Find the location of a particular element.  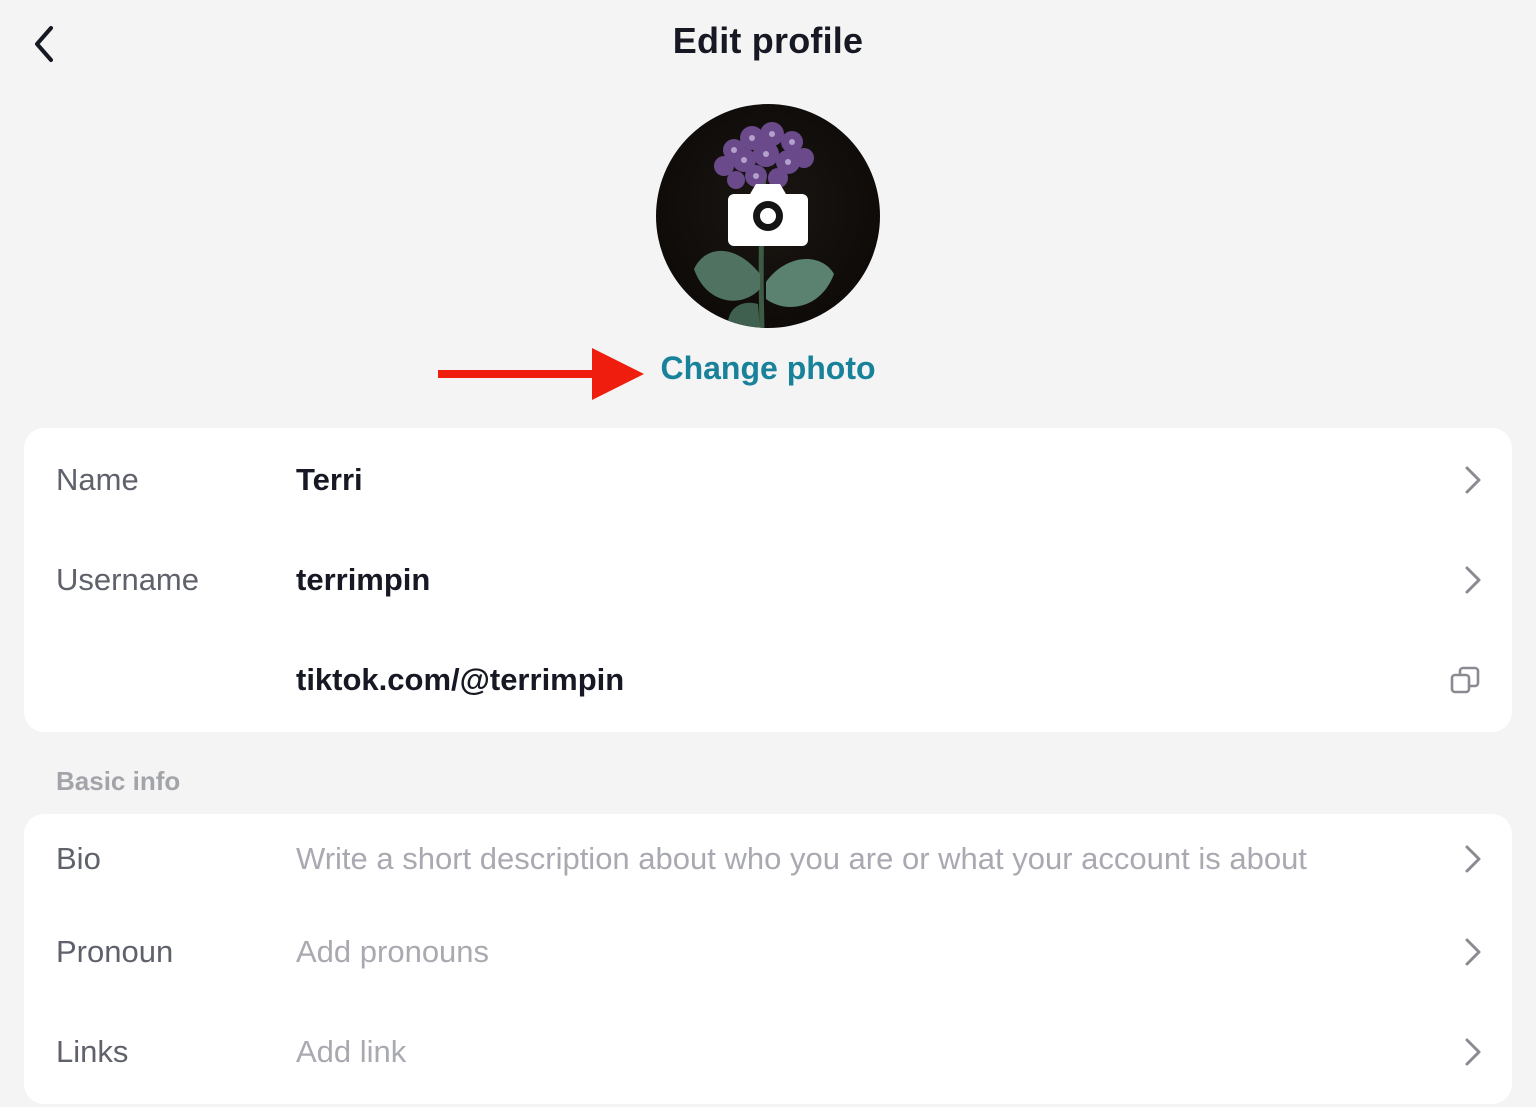

username-value: terrimpin is located at coordinates (363, 579).